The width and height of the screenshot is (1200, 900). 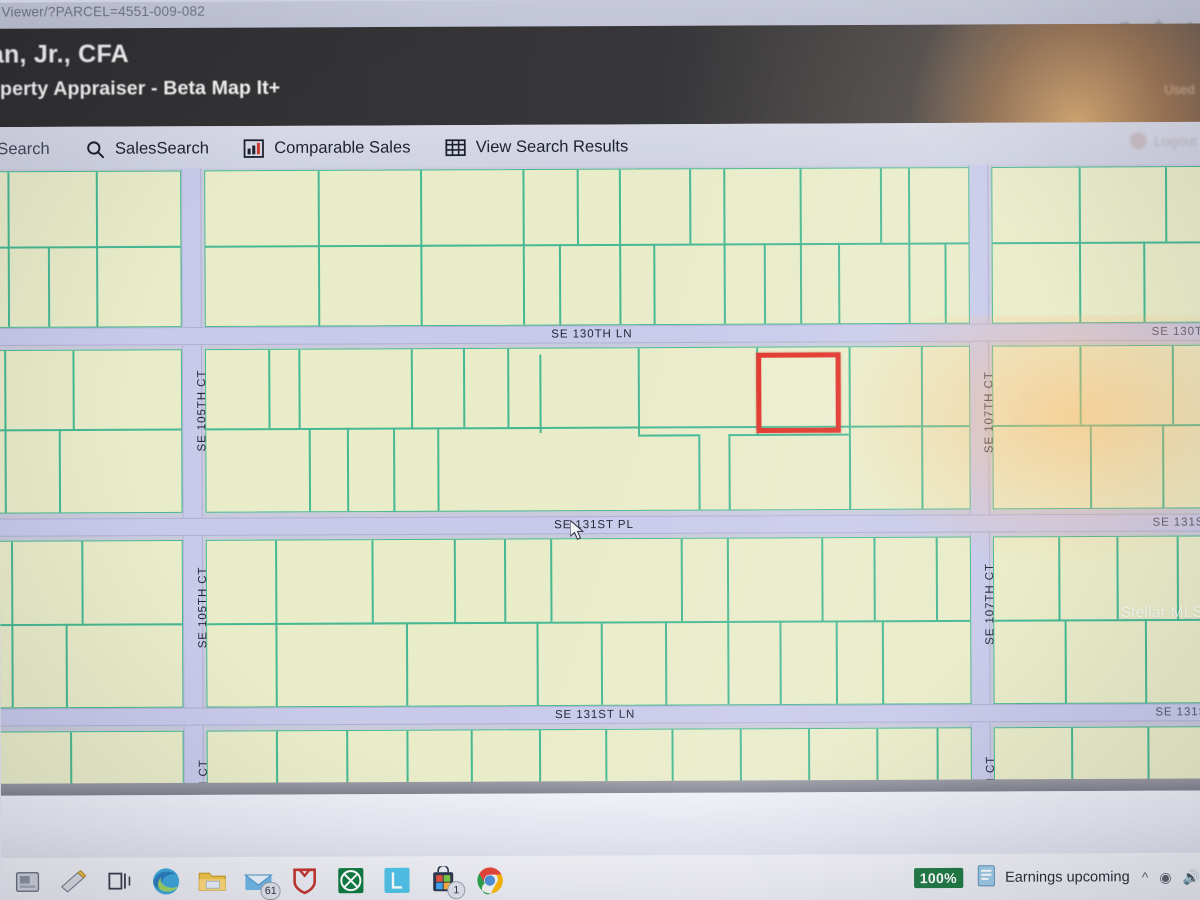 I want to click on edge-browser-icon, so click(x=166, y=880).